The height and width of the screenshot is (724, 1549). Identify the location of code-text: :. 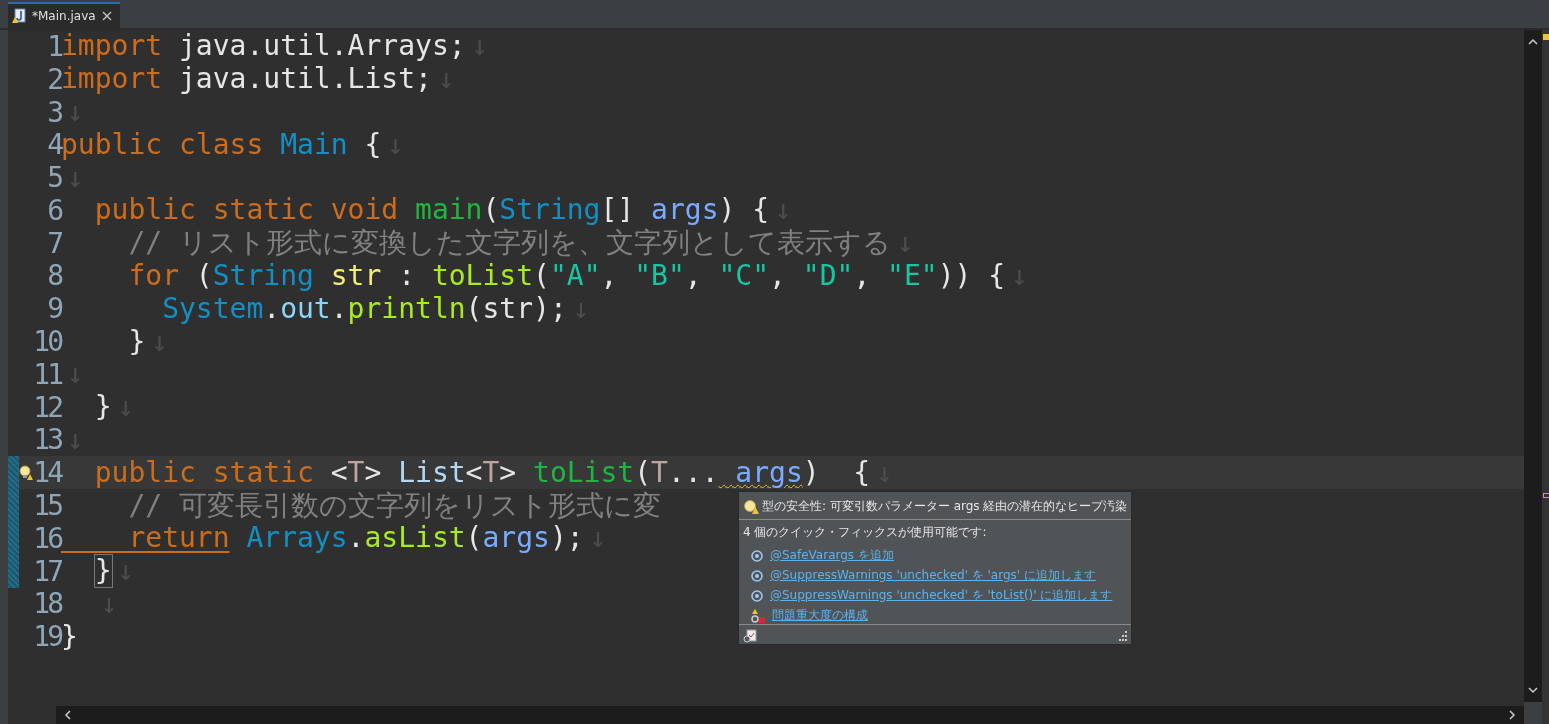
(406, 275).